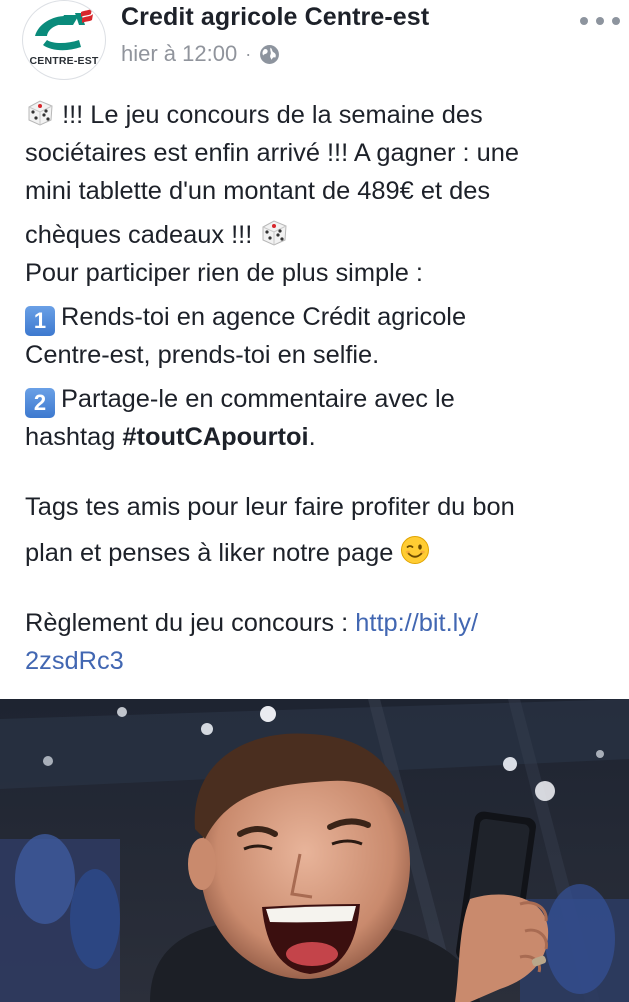 This screenshot has width=629, height=1002. I want to click on rules-link: http://bit.ly/, so click(416, 623).